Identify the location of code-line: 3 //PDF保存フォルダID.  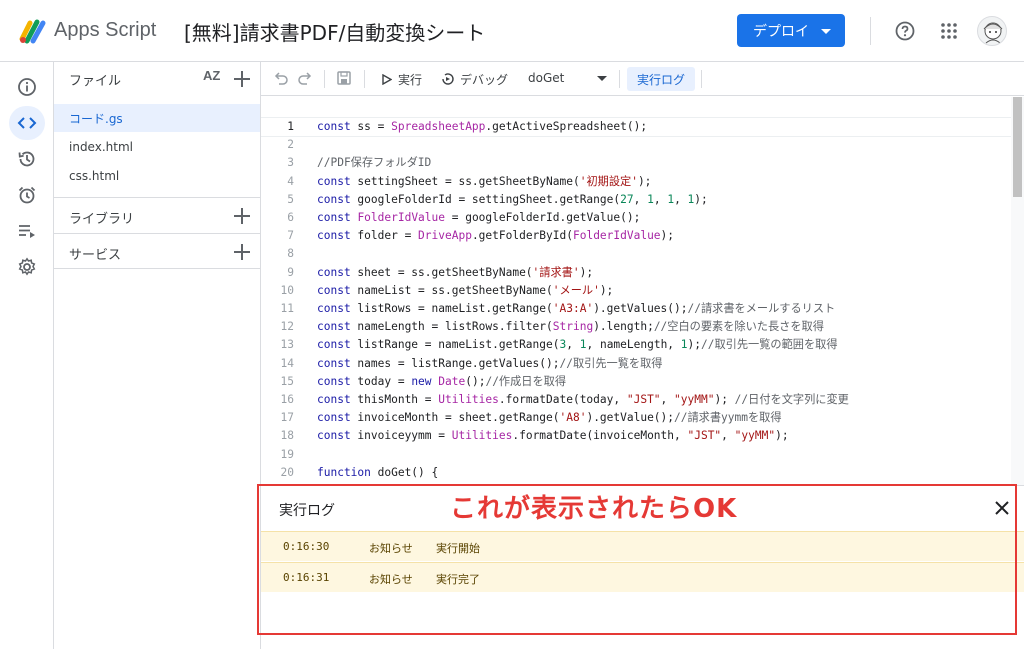
(636, 163).